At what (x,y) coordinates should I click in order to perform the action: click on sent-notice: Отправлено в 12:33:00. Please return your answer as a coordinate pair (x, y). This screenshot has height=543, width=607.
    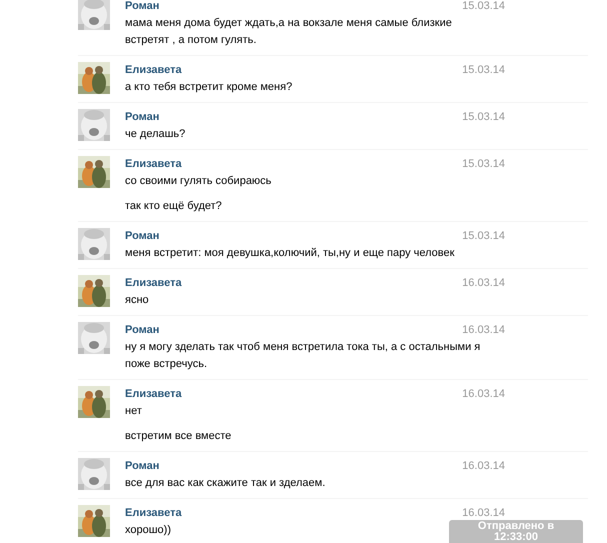
    Looking at the image, I should click on (516, 531).